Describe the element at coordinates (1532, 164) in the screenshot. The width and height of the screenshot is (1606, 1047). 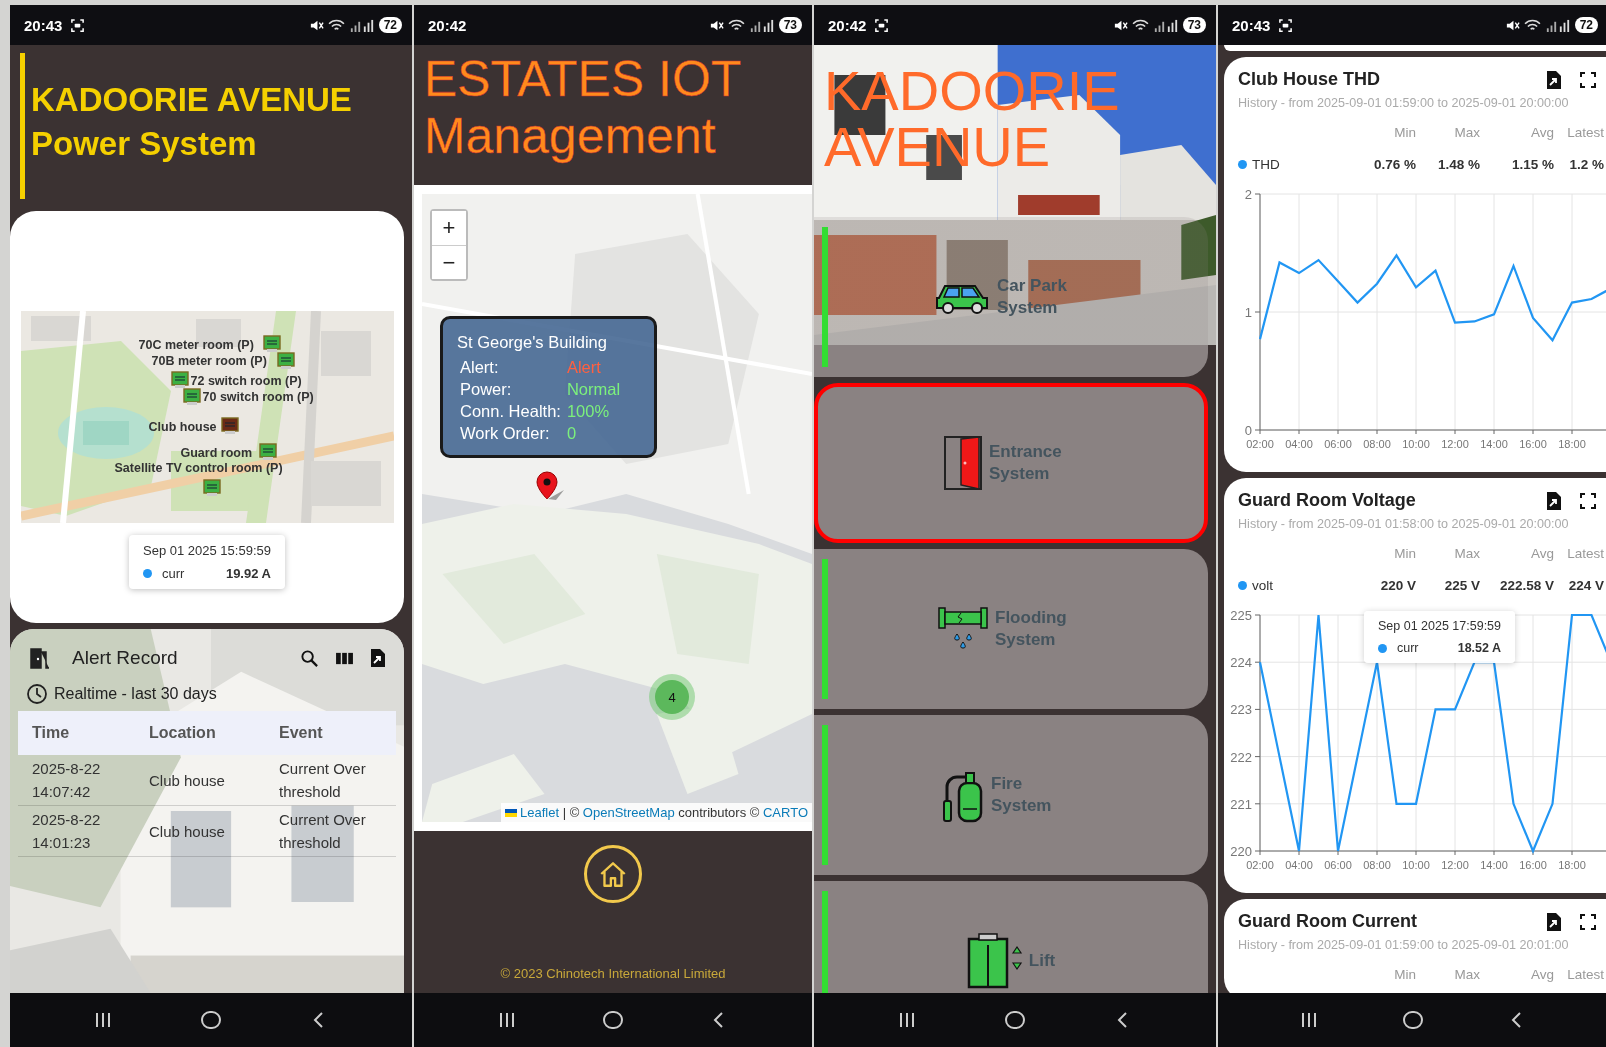
I see `stat-value: 1.15 %` at that location.